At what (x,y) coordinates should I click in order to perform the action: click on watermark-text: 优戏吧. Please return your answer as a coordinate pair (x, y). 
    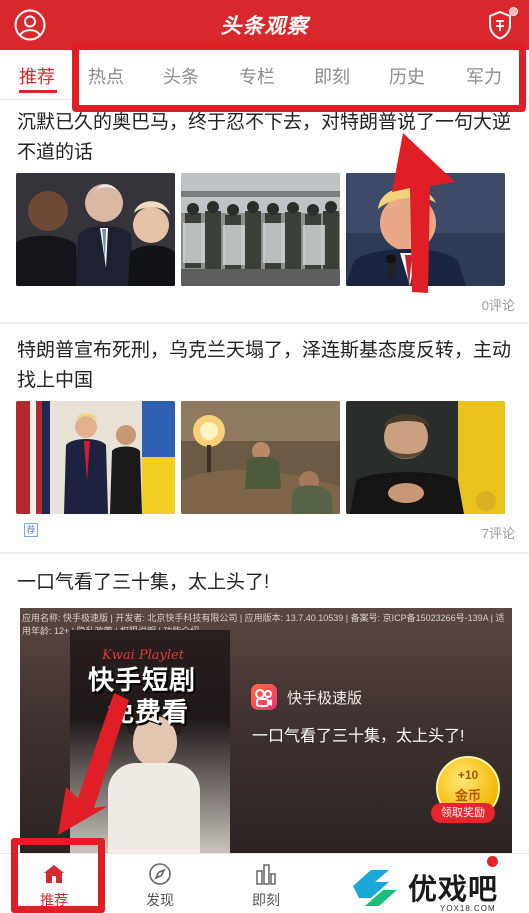
    Looking at the image, I should click on (453, 890).